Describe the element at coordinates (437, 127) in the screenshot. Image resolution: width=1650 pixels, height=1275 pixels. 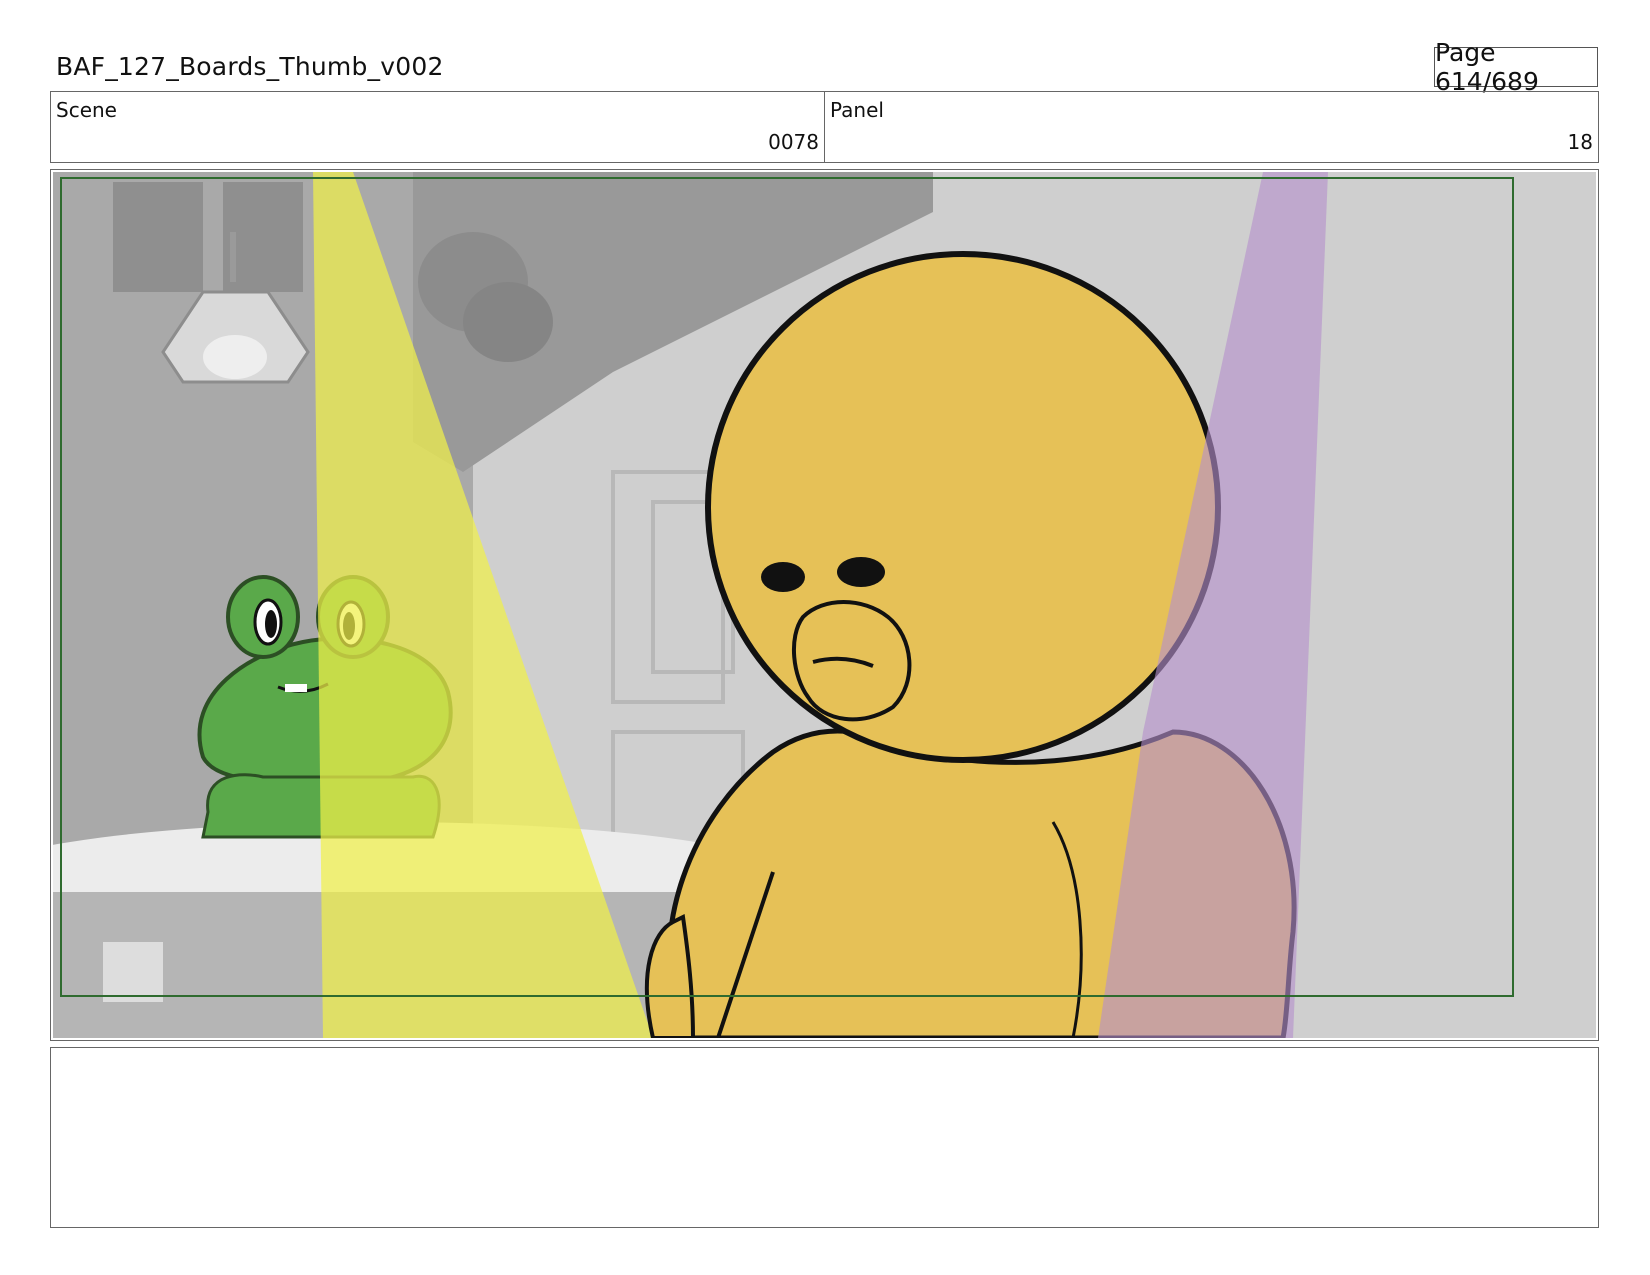
I see `scene-cell: Scene 0078` at that location.